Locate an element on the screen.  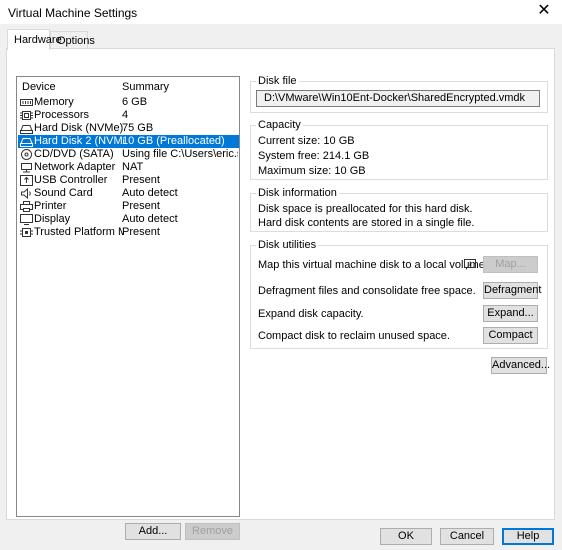
device-name: Sound Card is located at coordinates (63, 193).